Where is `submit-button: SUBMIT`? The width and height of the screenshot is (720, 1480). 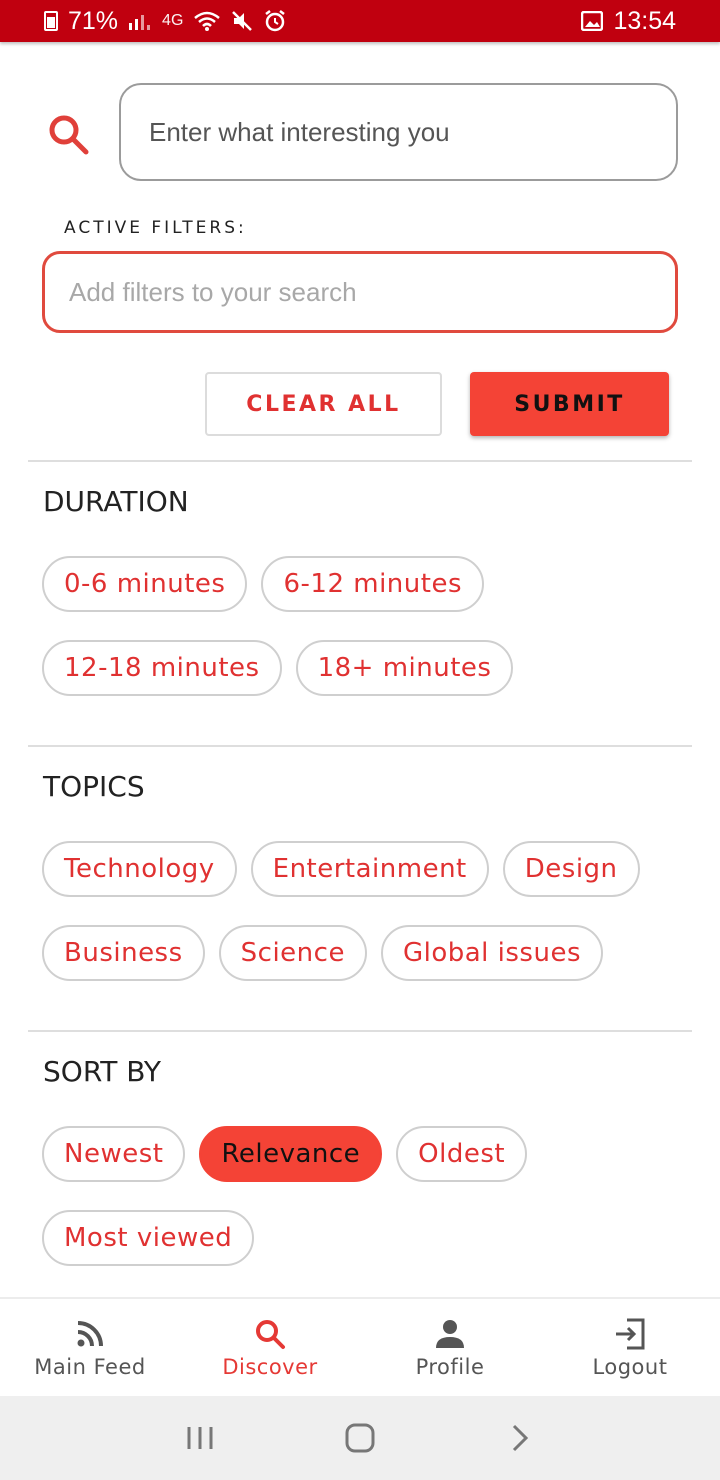
submit-button: SUBMIT is located at coordinates (569, 404).